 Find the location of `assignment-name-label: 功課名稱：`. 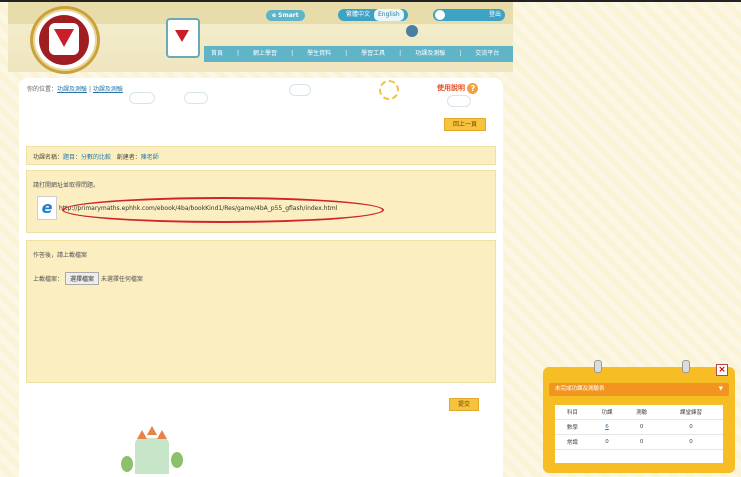

assignment-name-label: 功課名稱： is located at coordinates (48, 157).